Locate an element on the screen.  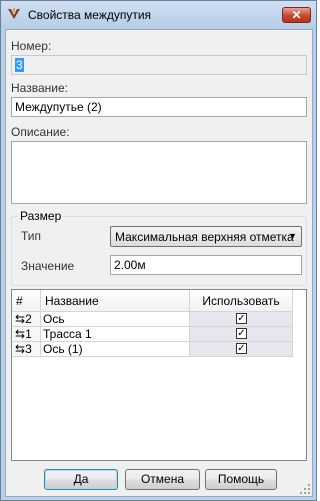
description-label: Описание: is located at coordinates (40, 132).